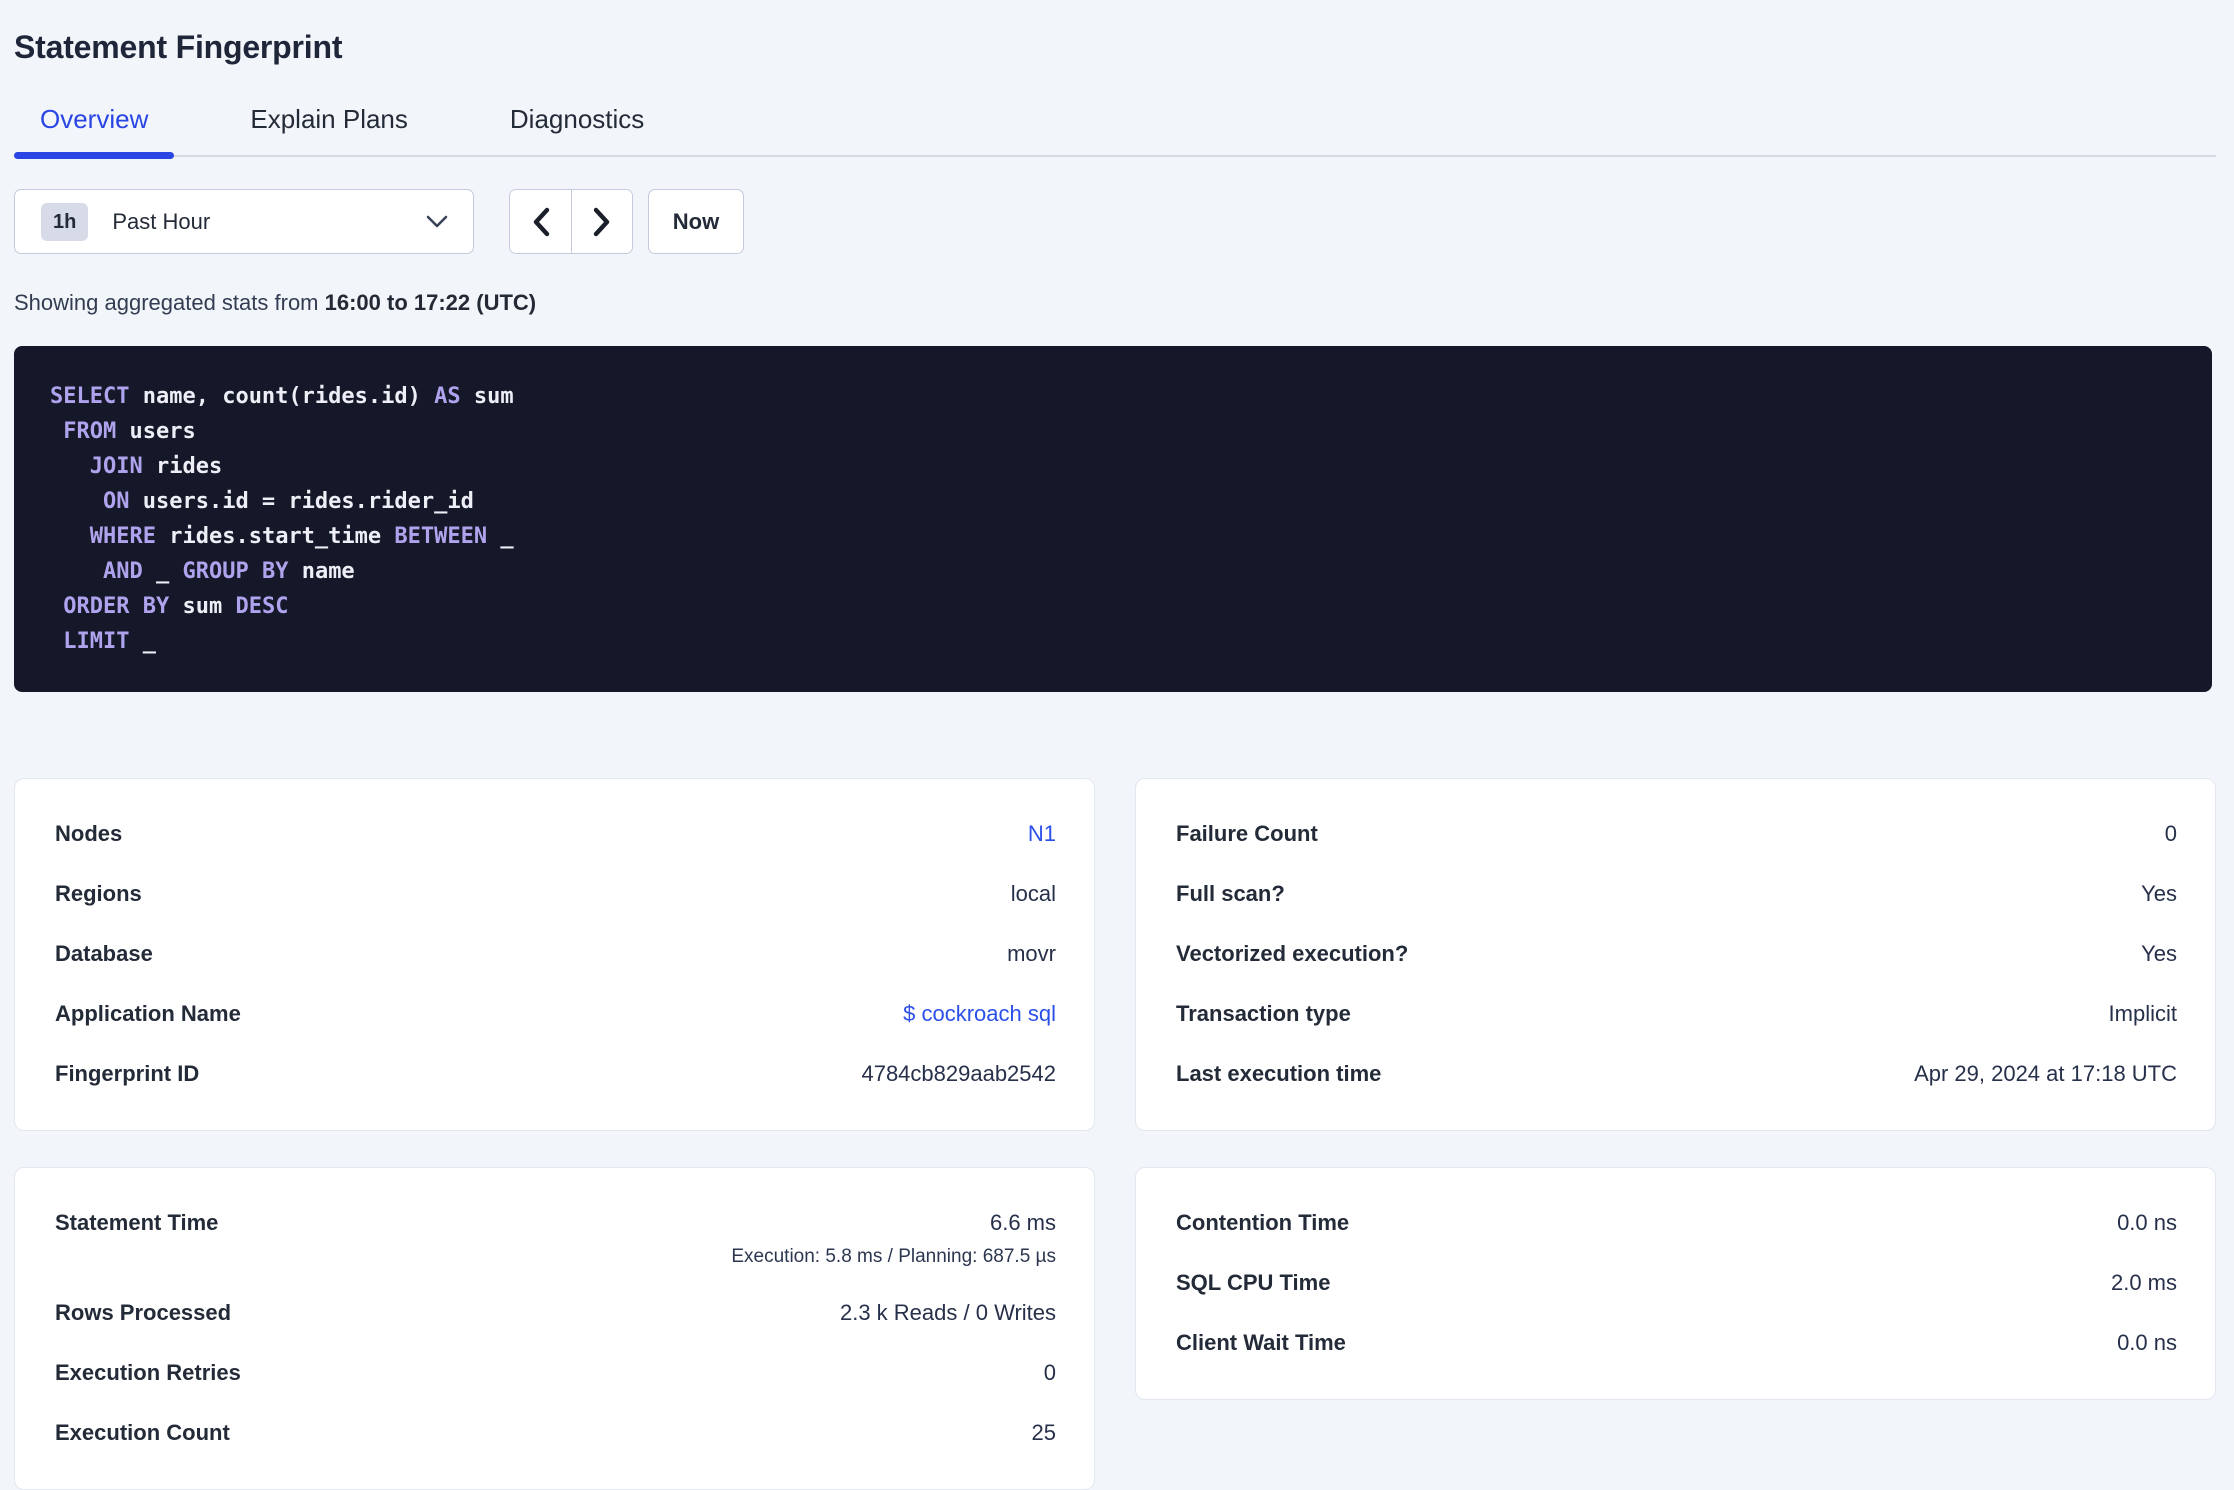  I want to click on stat-row: Database movr, so click(555, 955).